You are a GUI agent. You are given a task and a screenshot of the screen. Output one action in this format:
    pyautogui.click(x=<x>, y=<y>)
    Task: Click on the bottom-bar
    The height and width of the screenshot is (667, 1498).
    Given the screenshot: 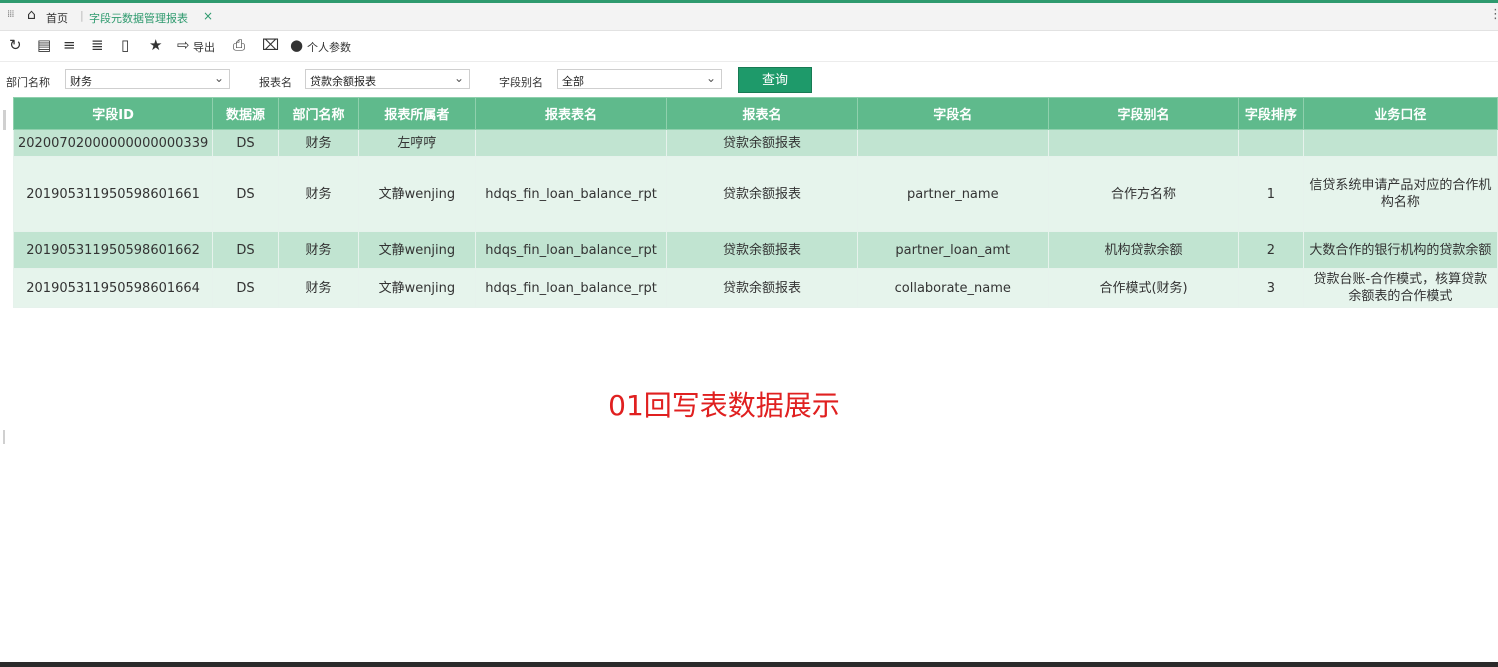 What is the action you would take?
    pyautogui.click(x=749, y=664)
    